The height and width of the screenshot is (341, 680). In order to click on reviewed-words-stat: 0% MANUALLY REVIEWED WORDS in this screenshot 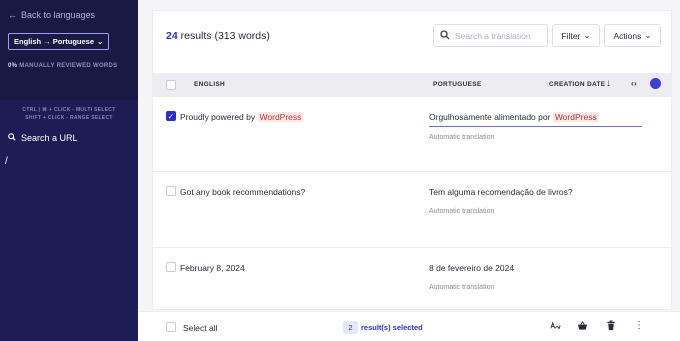, I will do `click(69, 66)`.